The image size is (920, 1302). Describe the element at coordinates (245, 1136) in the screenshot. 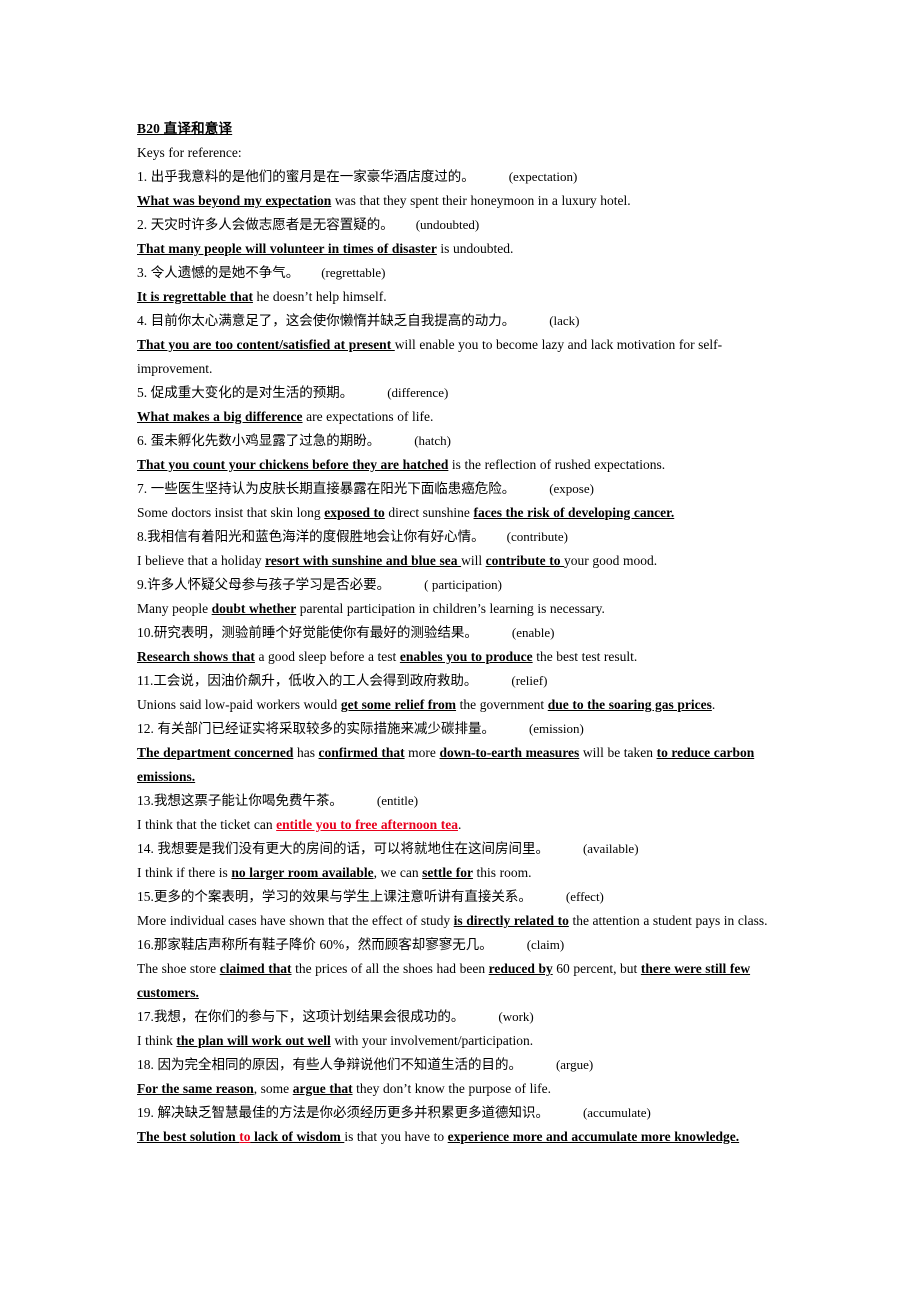

I see `item-19-answer-key-highlight: to` at that location.